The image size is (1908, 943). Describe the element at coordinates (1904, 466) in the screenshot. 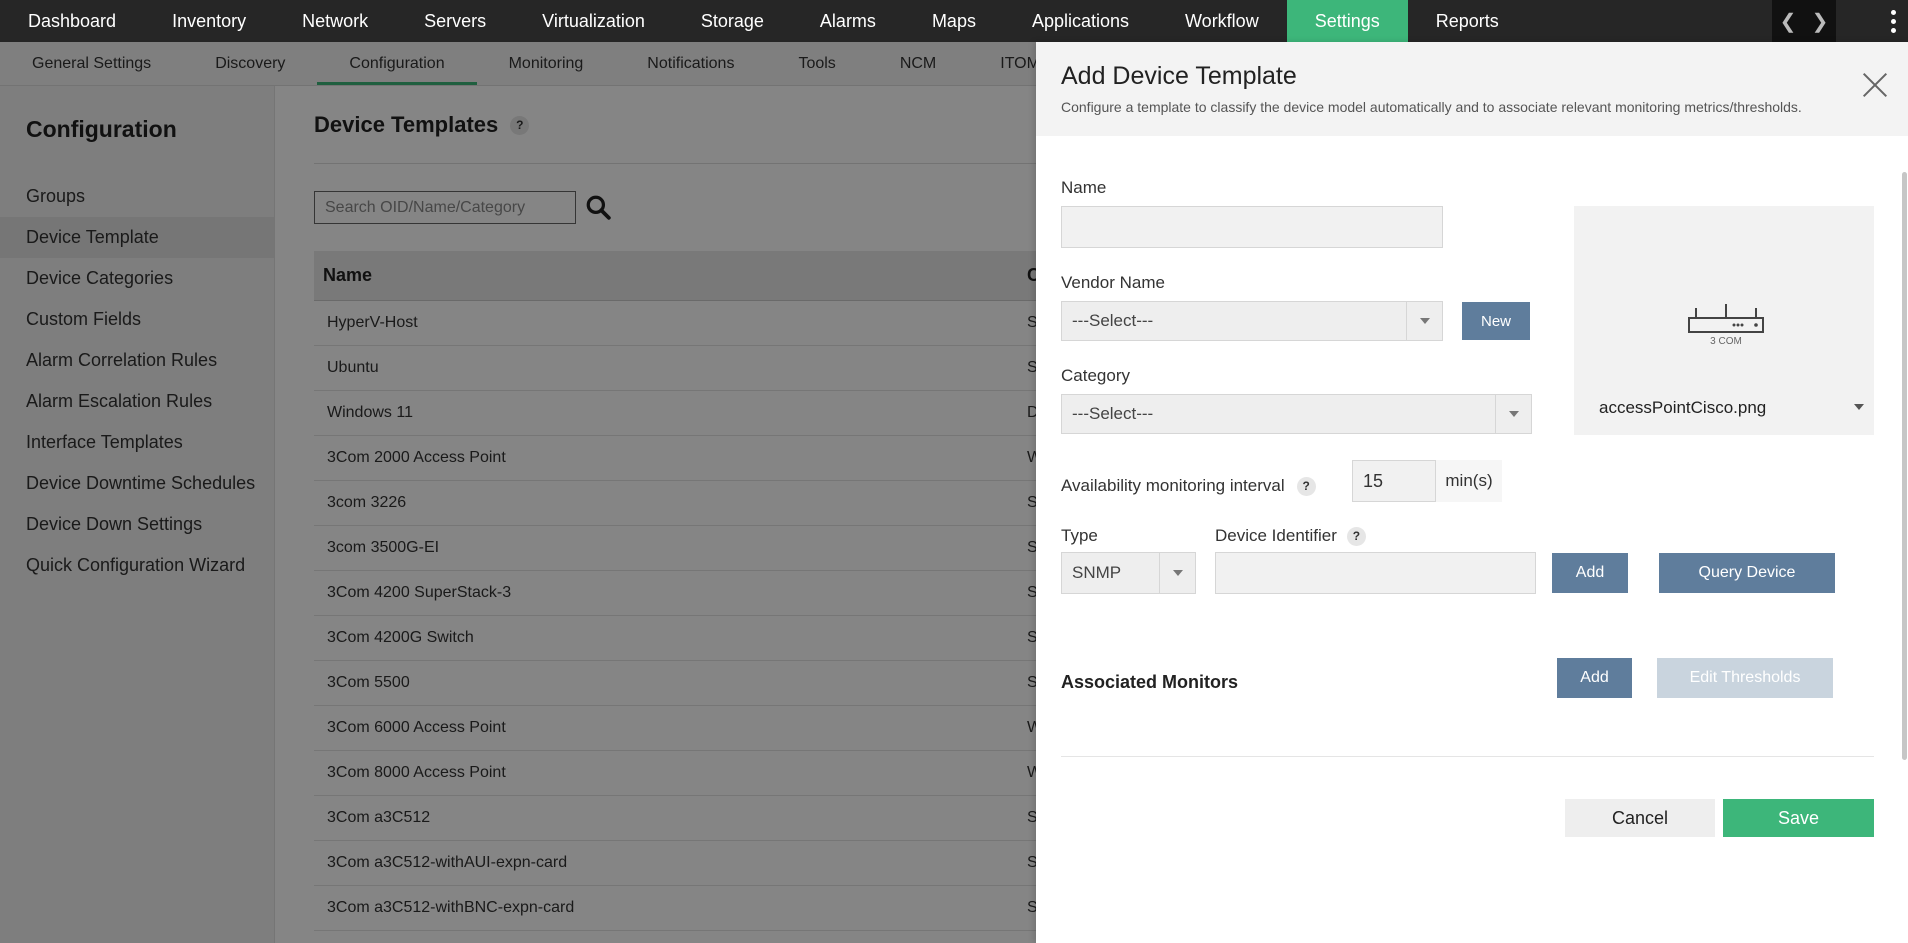

I see `scrollbar-thumb` at that location.